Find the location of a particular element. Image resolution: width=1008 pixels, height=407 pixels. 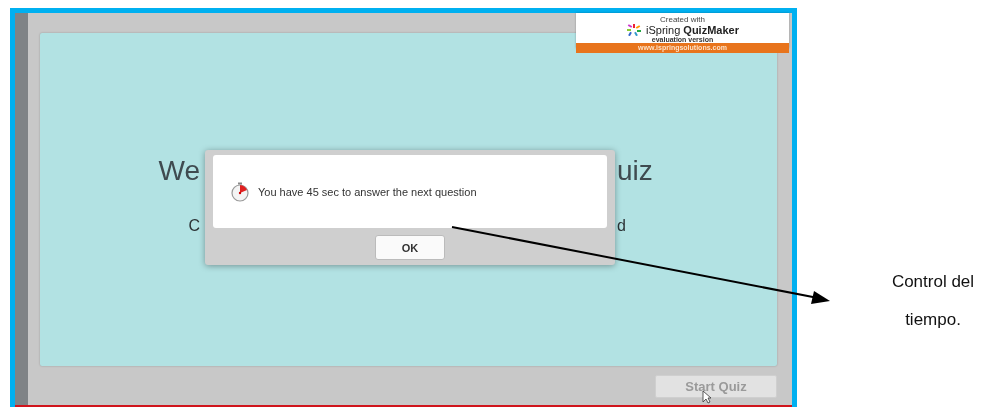

sparkle-logo-icon is located at coordinates (634, 30).